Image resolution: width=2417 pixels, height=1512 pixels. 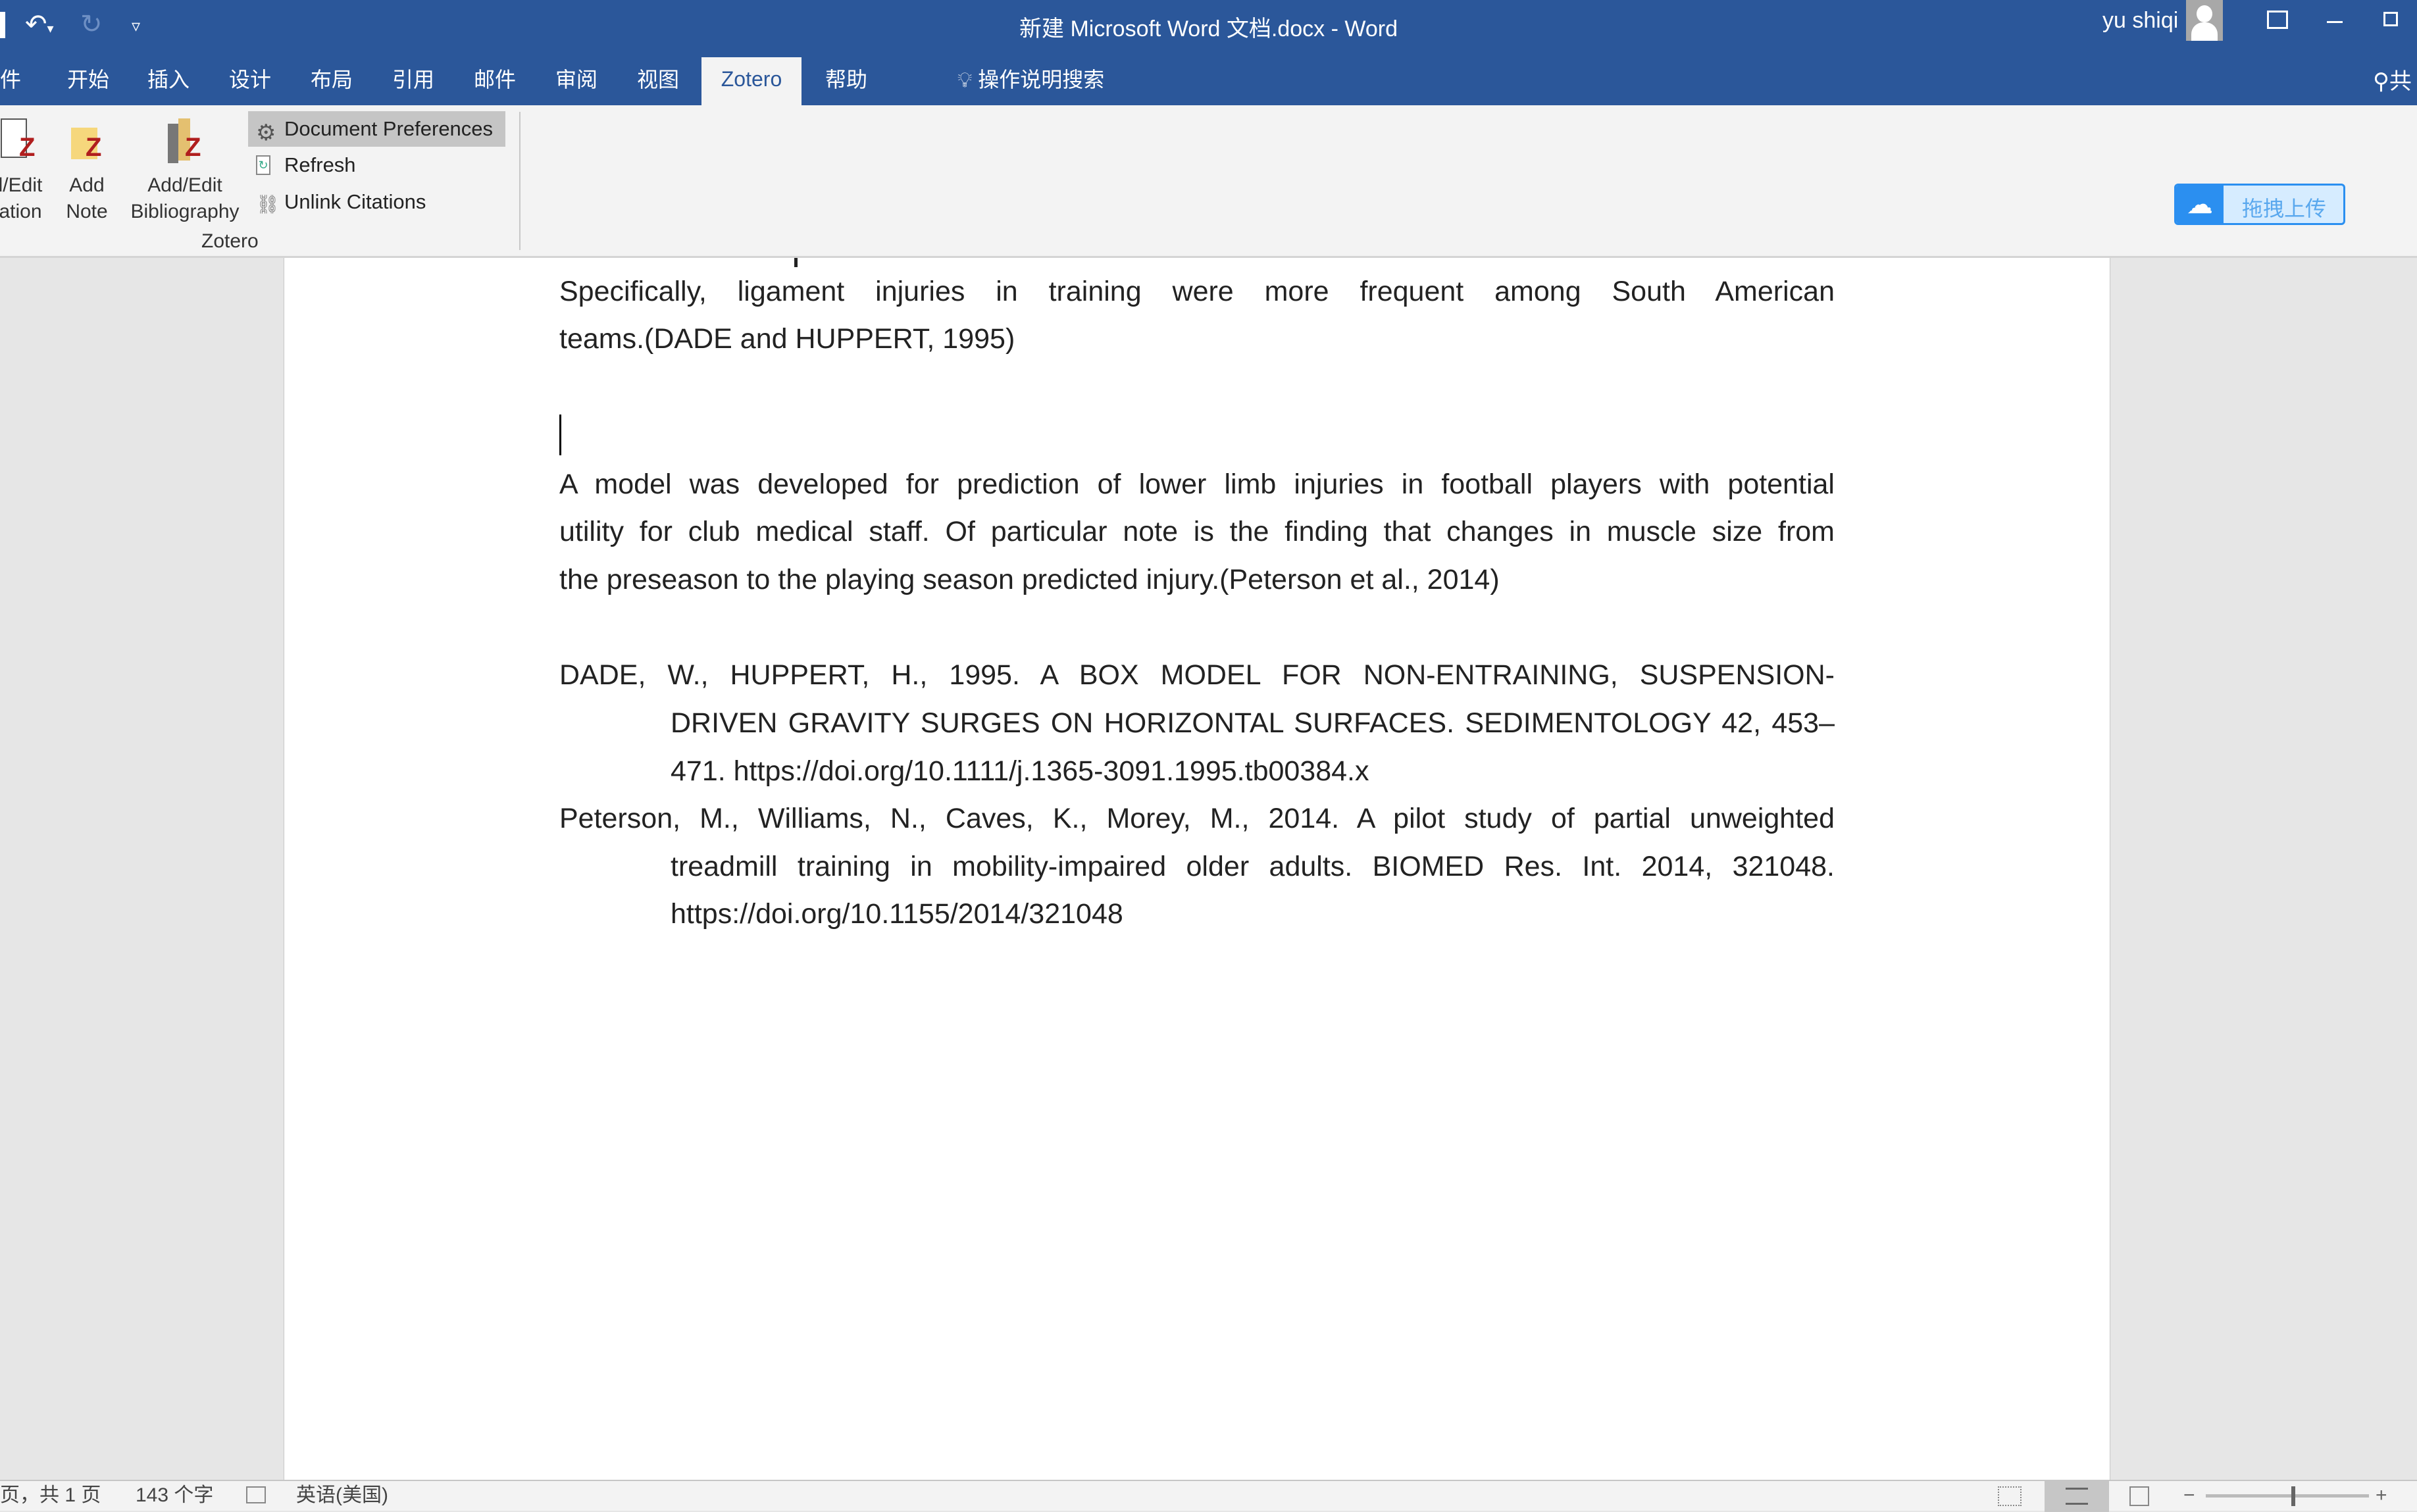 I want to click on tell-me-search: 💡︎ 操作说明搜索, so click(x=1030, y=78).